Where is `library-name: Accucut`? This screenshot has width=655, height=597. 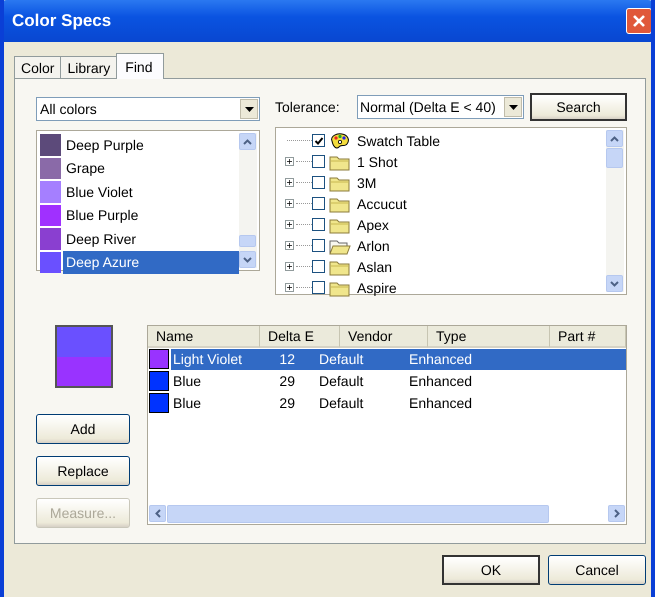 library-name: Accucut is located at coordinates (382, 204).